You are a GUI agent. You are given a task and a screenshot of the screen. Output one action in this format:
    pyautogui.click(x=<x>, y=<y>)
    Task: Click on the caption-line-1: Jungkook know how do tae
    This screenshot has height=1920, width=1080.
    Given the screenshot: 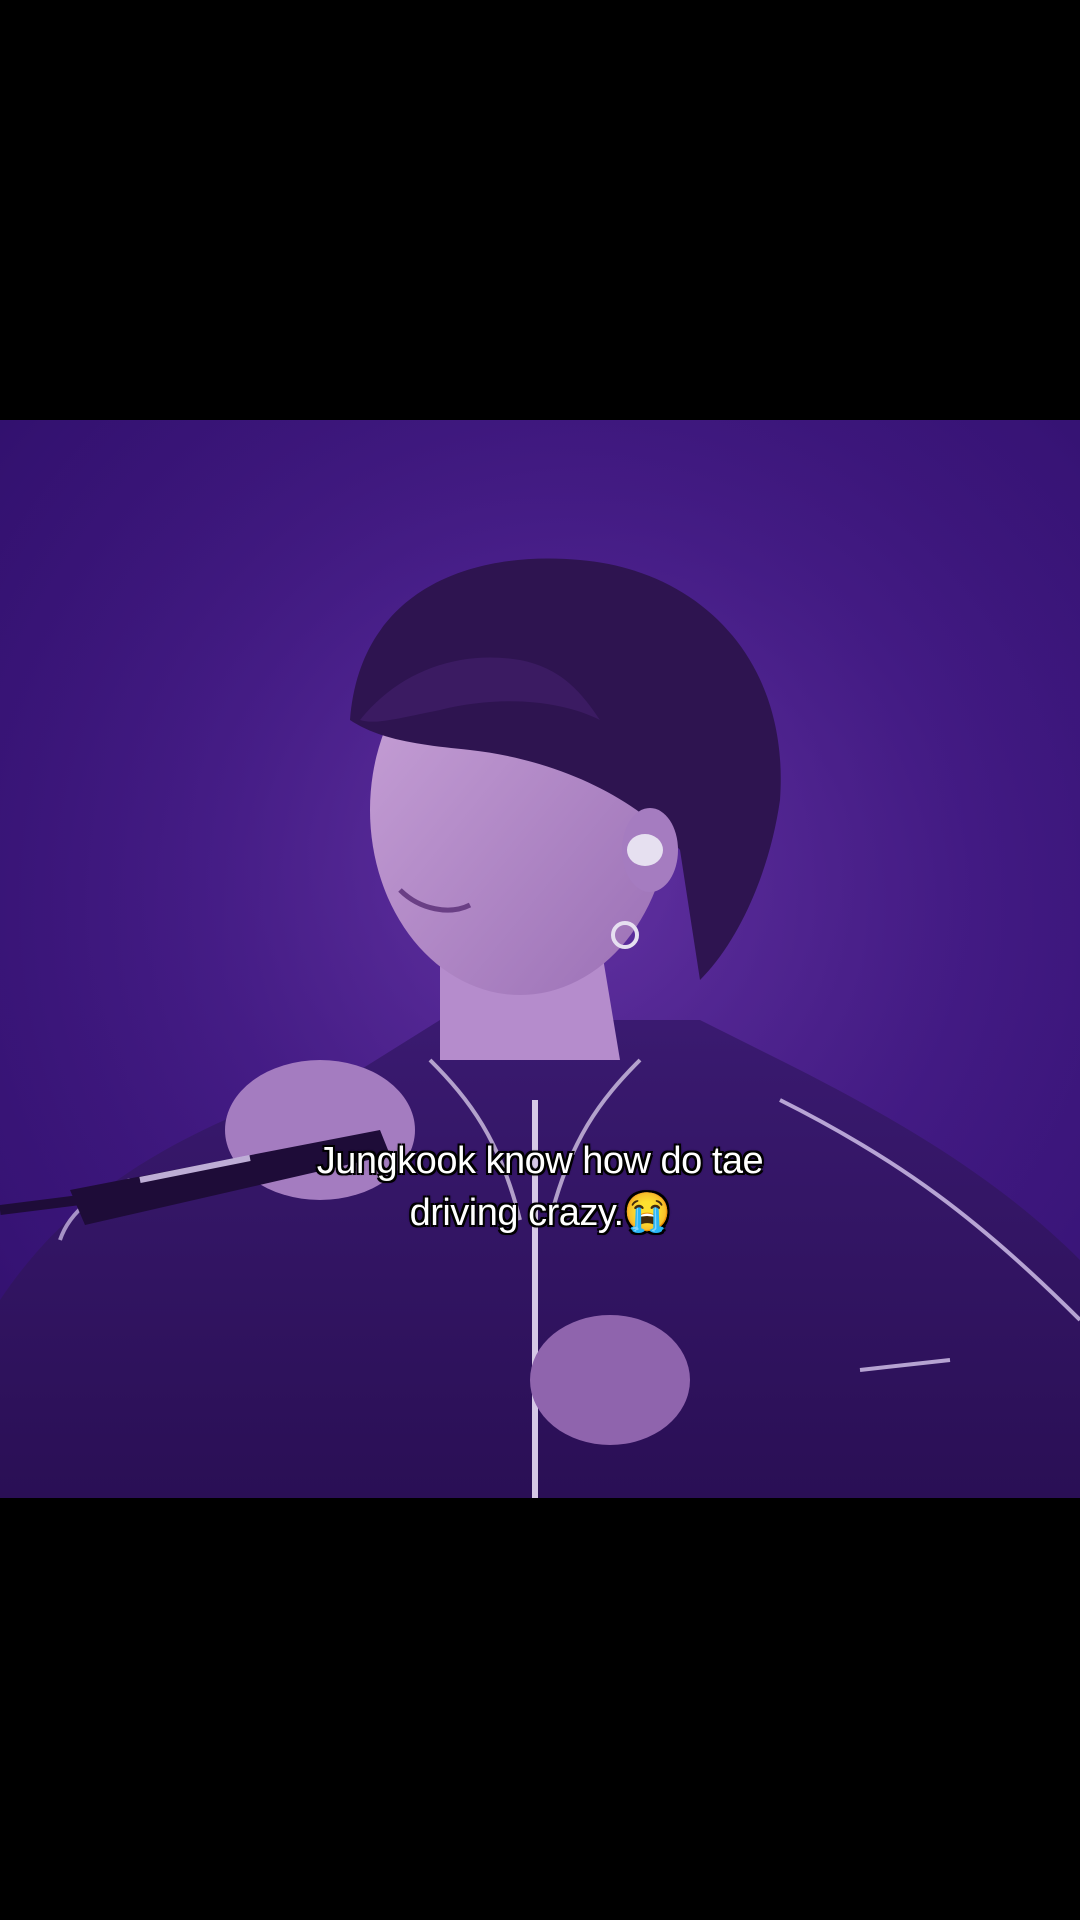 What is the action you would take?
    pyautogui.click(x=540, y=1161)
    